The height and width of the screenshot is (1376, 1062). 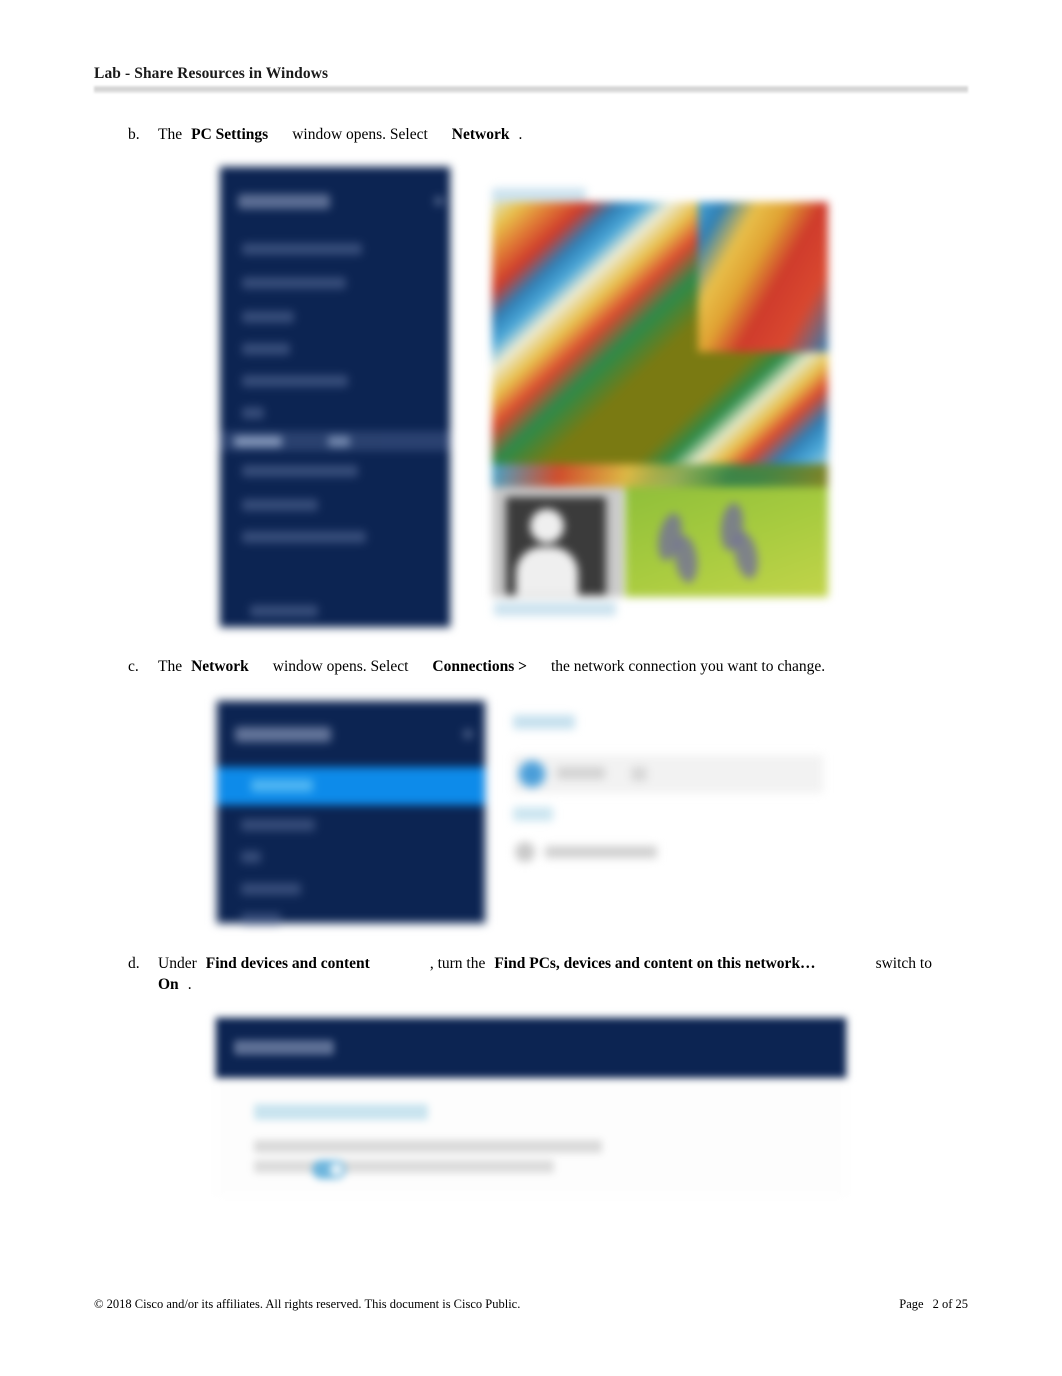 I want to click on figure-network-window, so click(x=523, y=812).